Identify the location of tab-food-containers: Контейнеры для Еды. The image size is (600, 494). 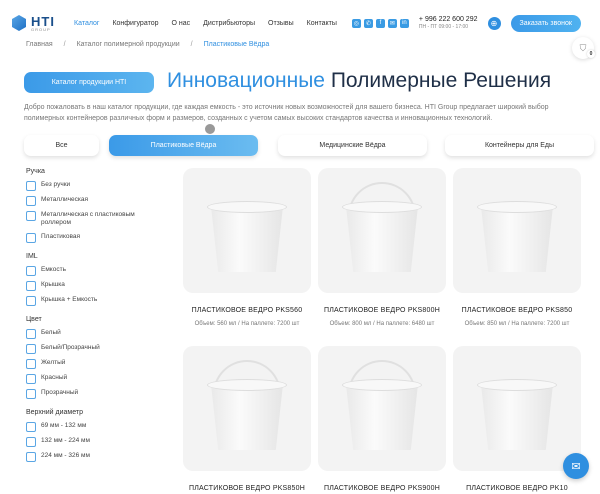
(519, 145).